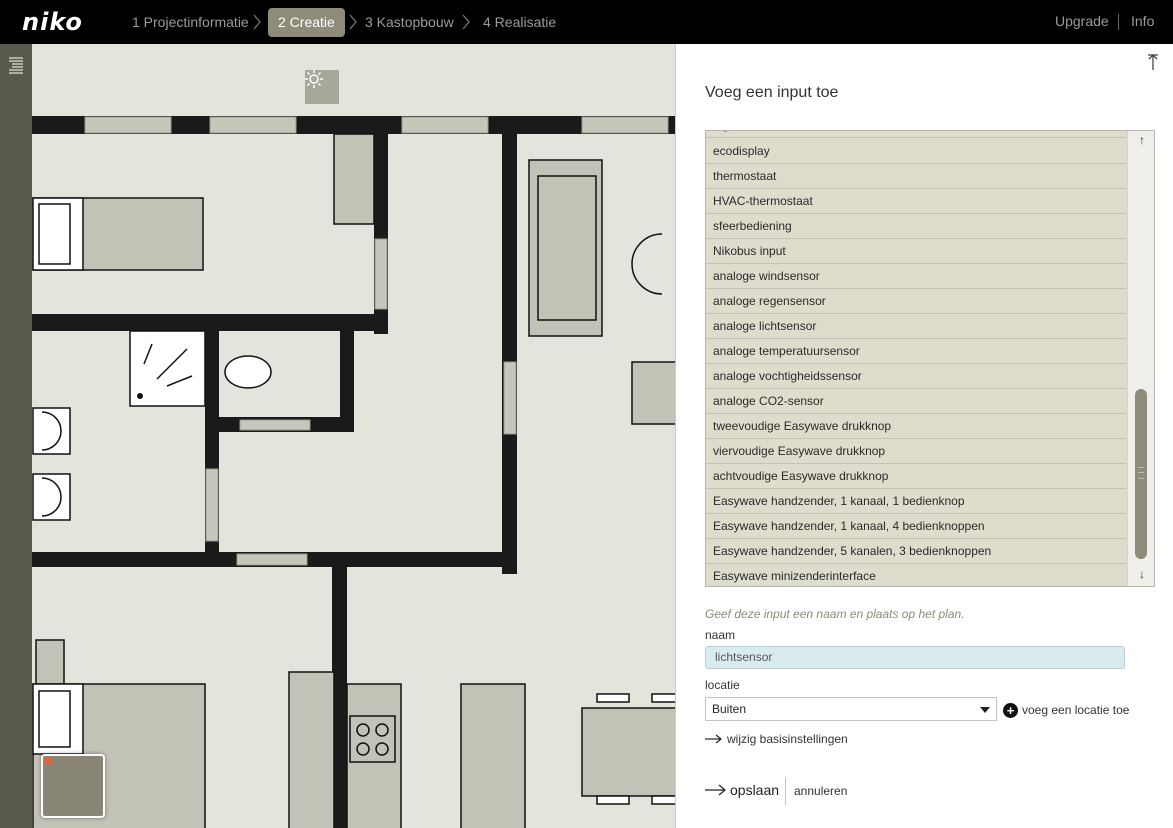  Describe the element at coordinates (1010, 710) in the screenshot. I see `plus-circle-icon: +` at that location.